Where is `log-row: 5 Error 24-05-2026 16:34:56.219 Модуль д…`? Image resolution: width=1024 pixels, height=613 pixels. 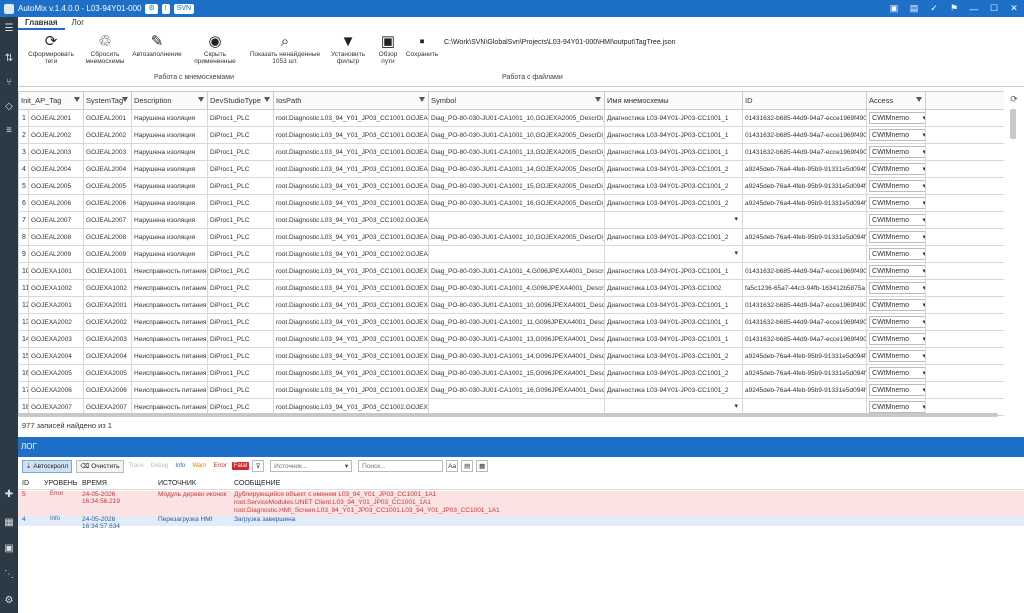 log-row: 5 Error 24-05-2026 16:34:56.219 Модуль д… is located at coordinates (521, 503).